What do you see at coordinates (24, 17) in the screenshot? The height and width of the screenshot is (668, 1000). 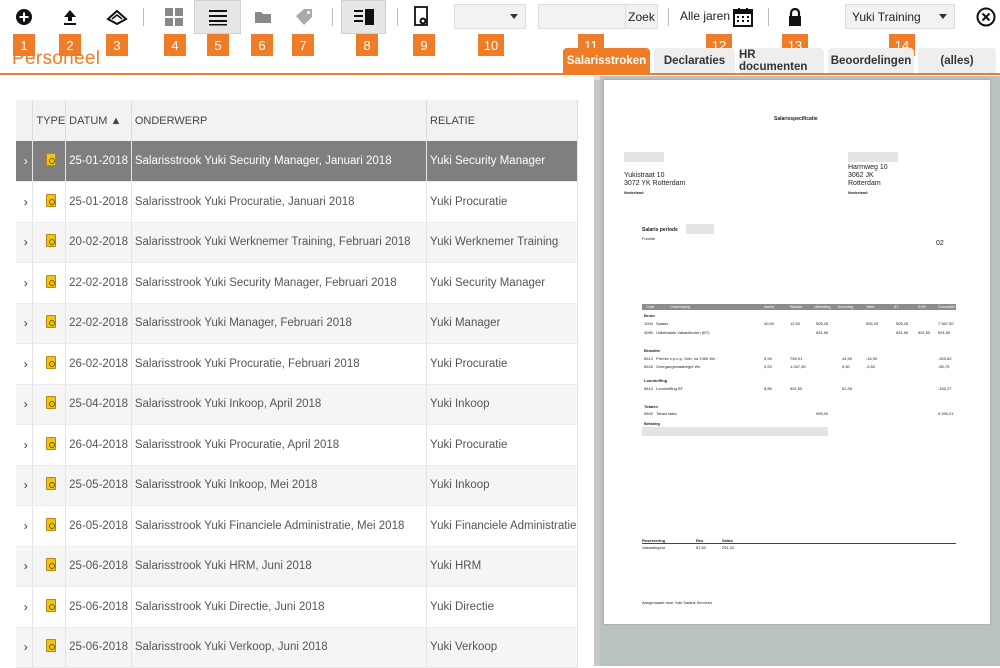 I see `add-icon` at bounding box center [24, 17].